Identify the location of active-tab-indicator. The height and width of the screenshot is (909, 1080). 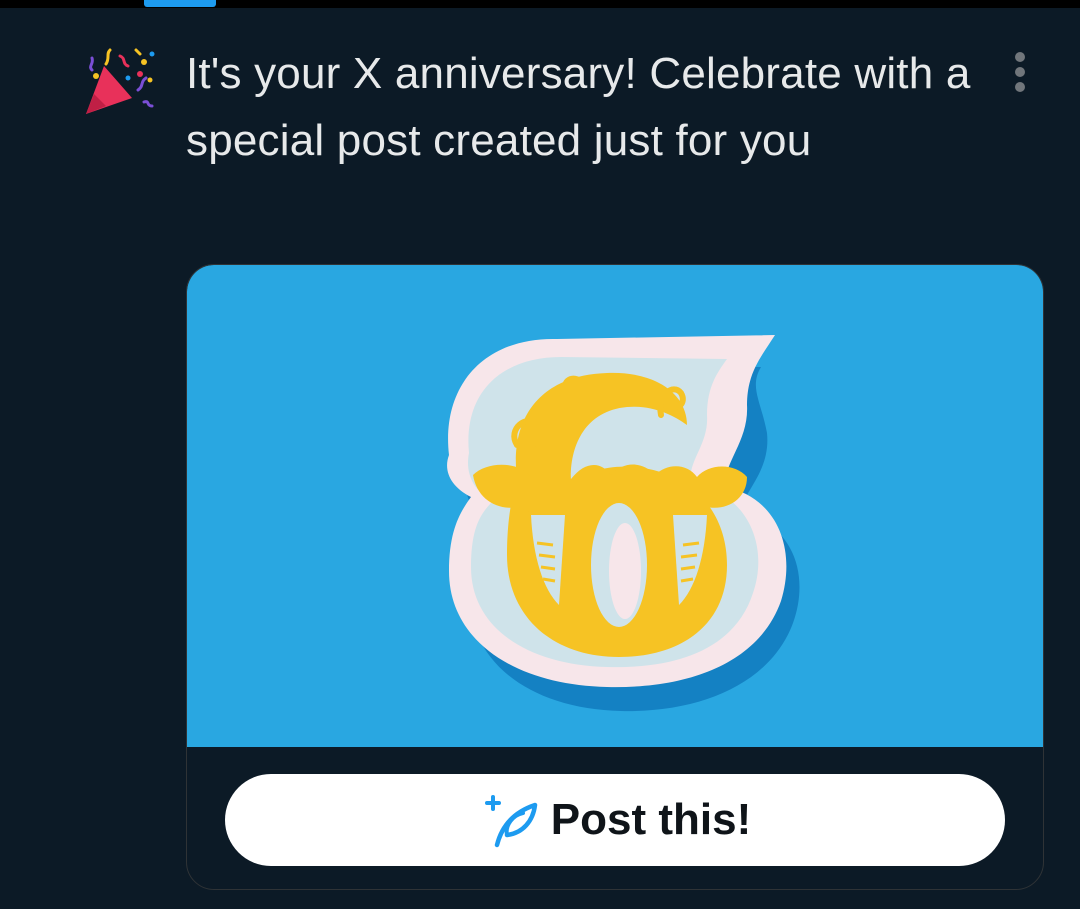
(180, 3).